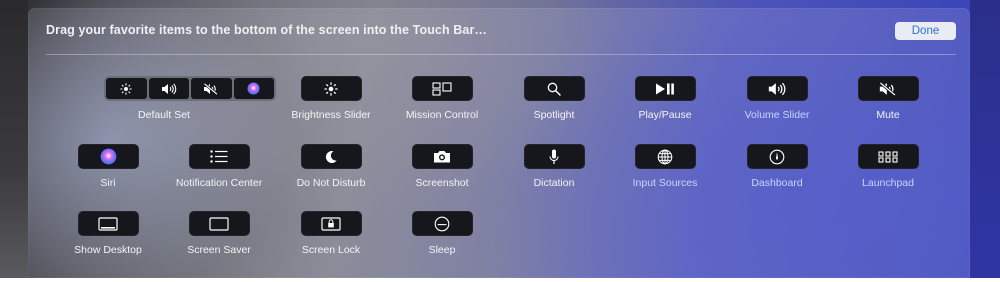 This screenshot has width=1000, height=282. What do you see at coordinates (331, 250) in the screenshot?
I see `item-label: Screen Lock` at bounding box center [331, 250].